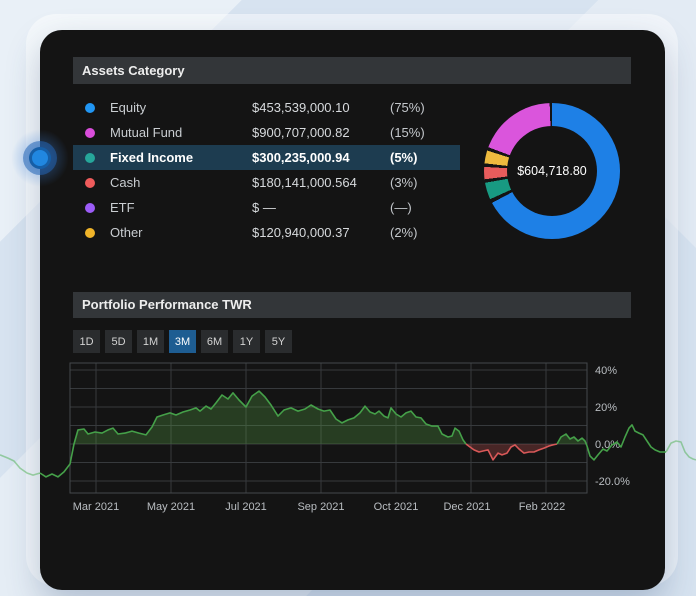 Image resolution: width=696 pixels, height=596 pixels. Describe the element at coordinates (152, 157) in the screenshot. I see `asset-label: Fixed Income` at that location.